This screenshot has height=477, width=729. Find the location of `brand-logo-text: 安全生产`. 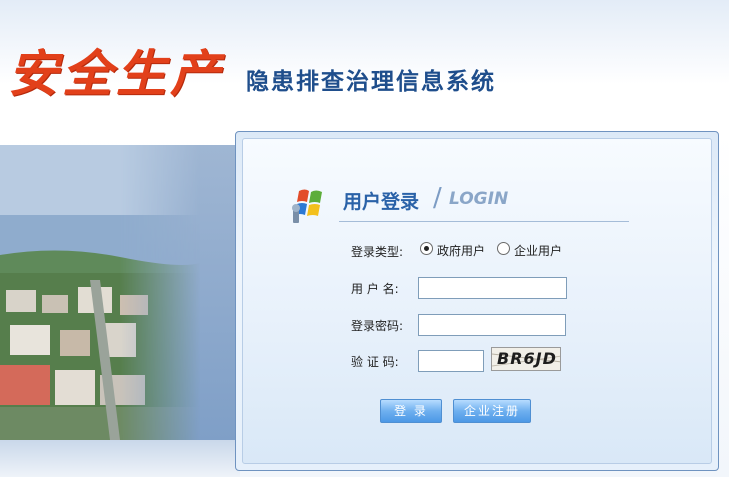

brand-logo-text: 安全生产 is located at coordinates (116, 73).